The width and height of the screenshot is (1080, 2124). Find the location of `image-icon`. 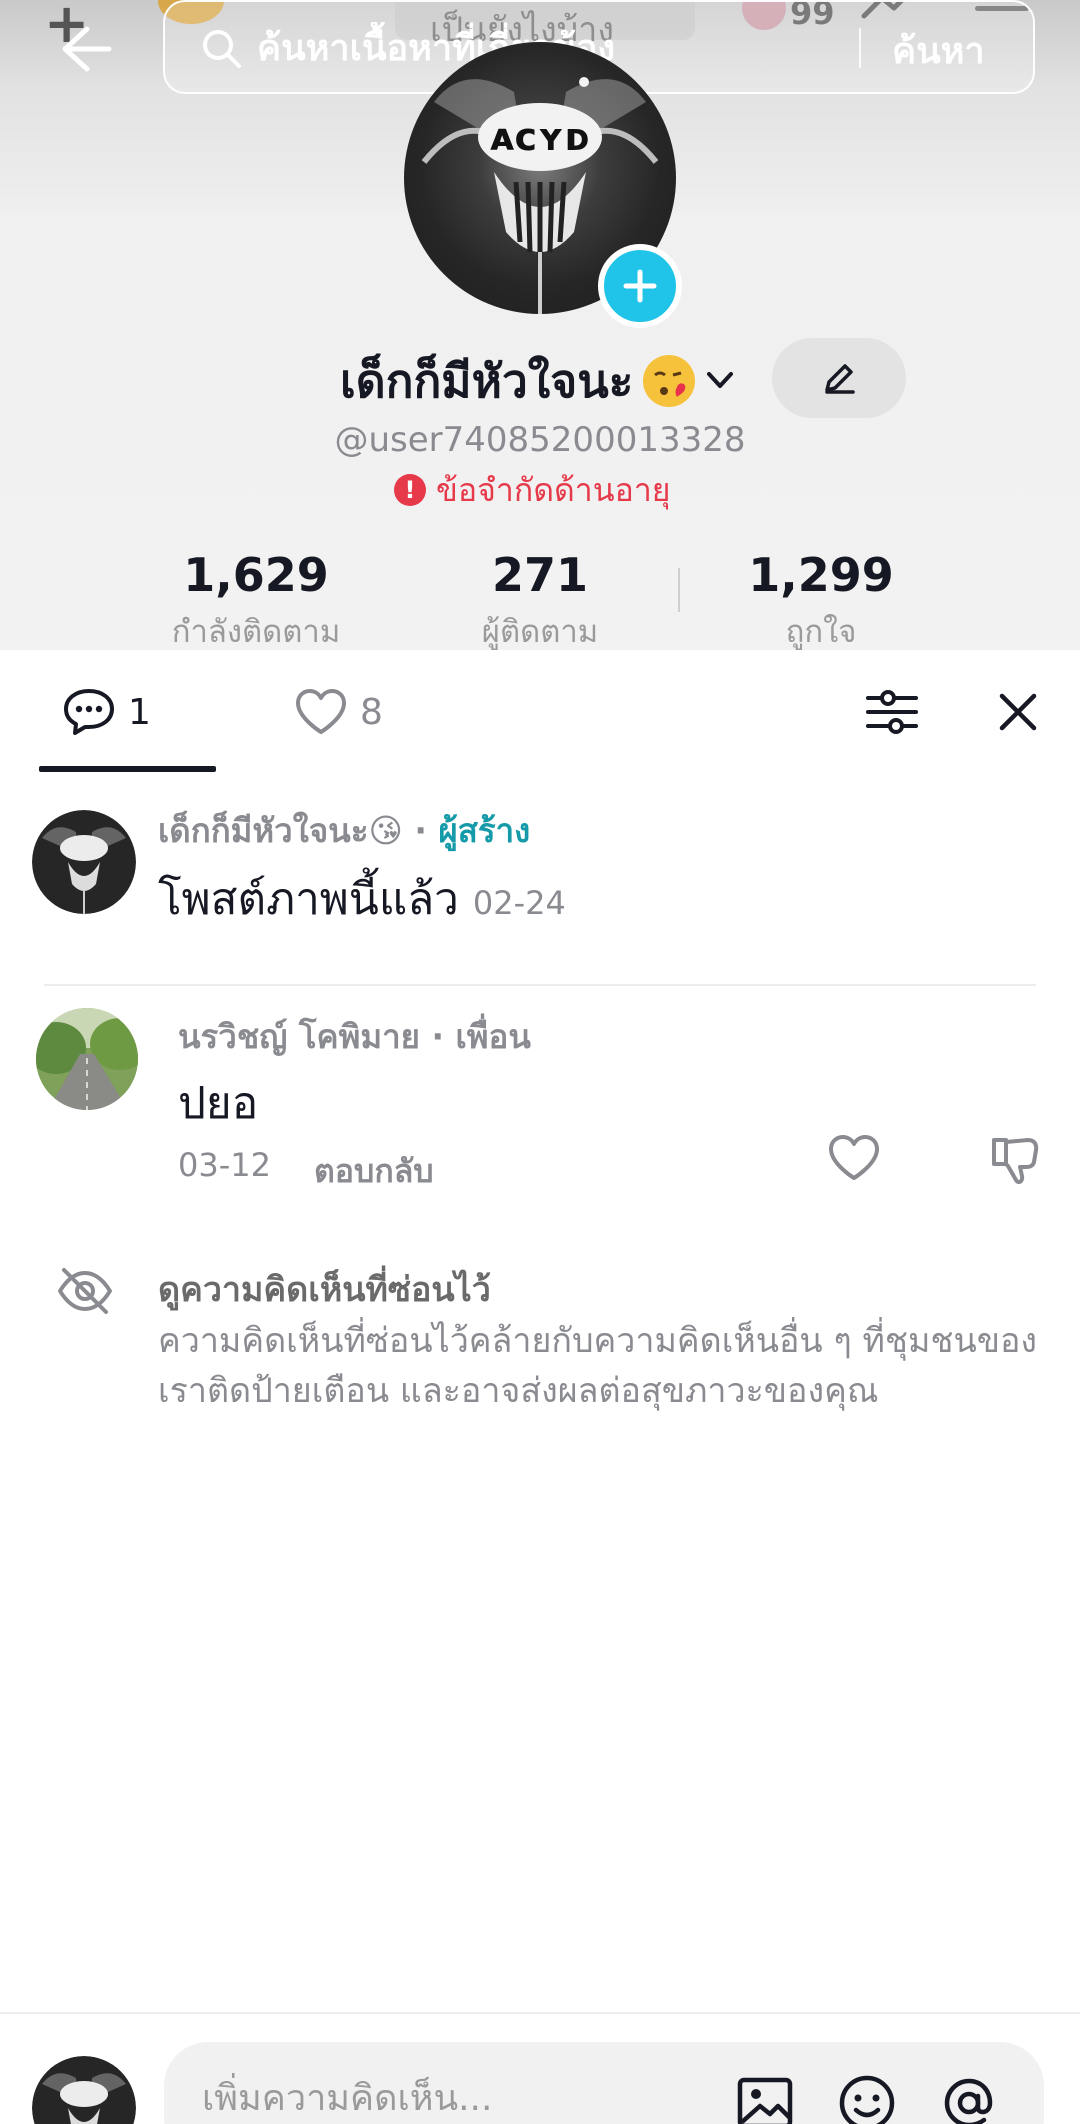

image-icon is located at coordinates (765, 2098).